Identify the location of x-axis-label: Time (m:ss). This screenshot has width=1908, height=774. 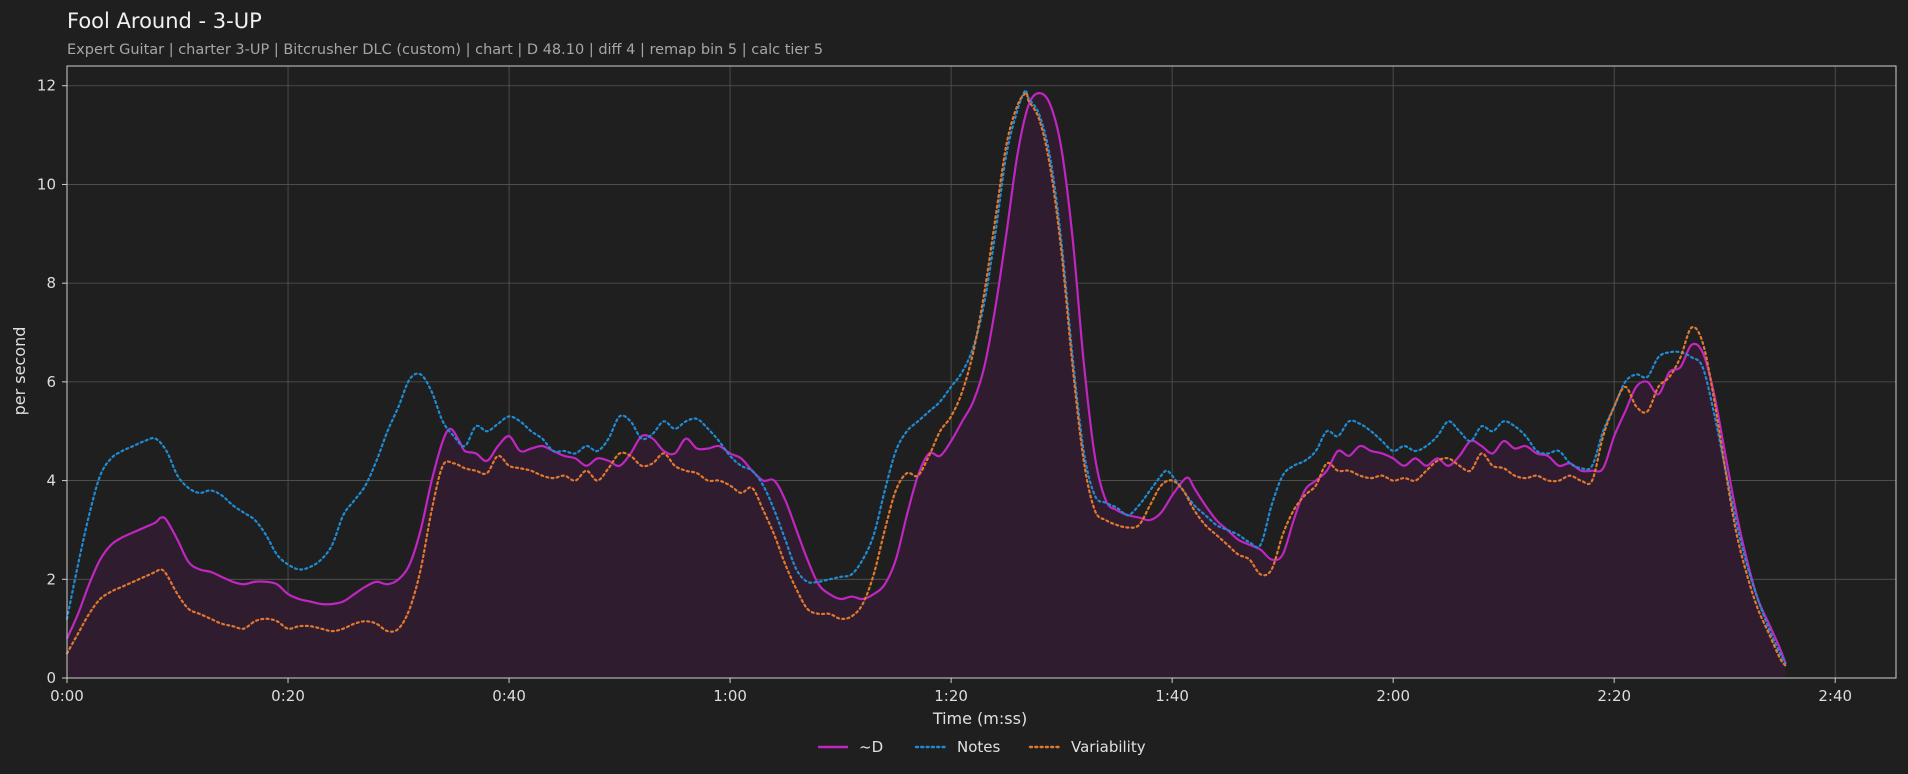
(979, 718).